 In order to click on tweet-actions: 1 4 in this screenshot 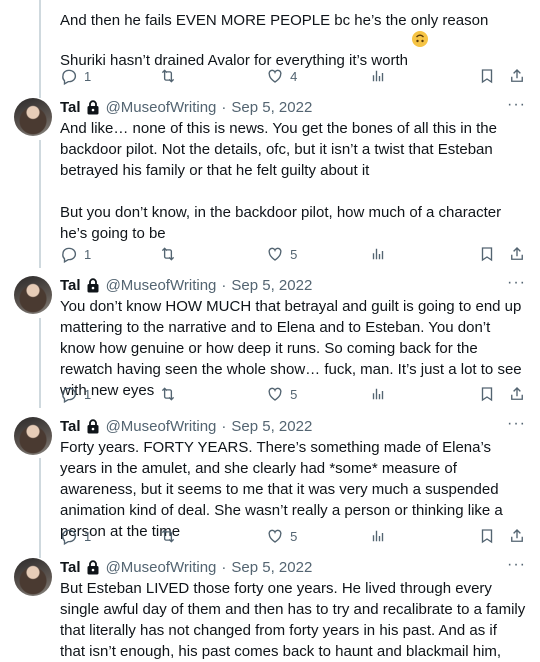, I will do `click(293, 76)`.